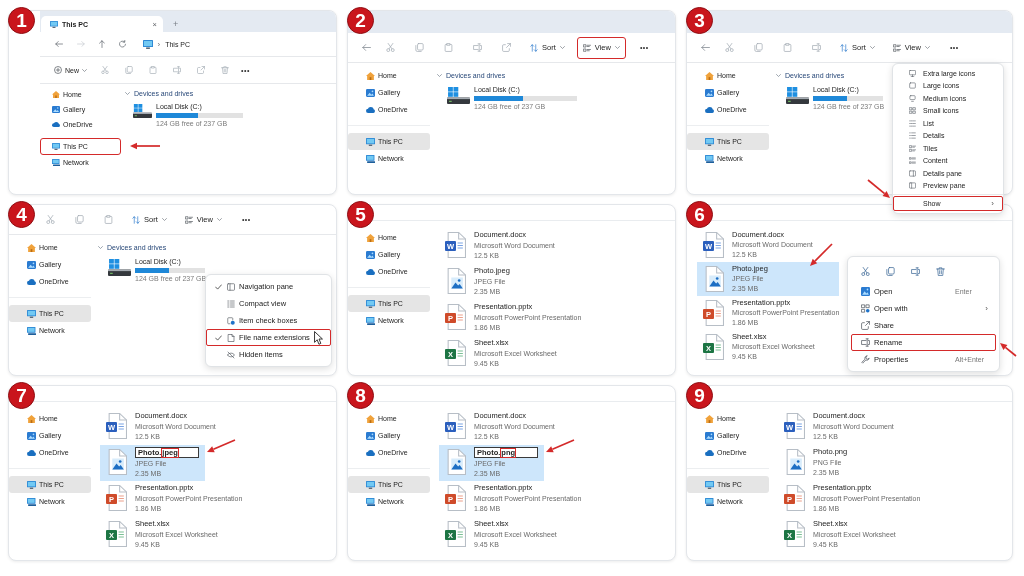 The image size is (1024, 576). I want to click on wrench-icon, so click(865, 359).